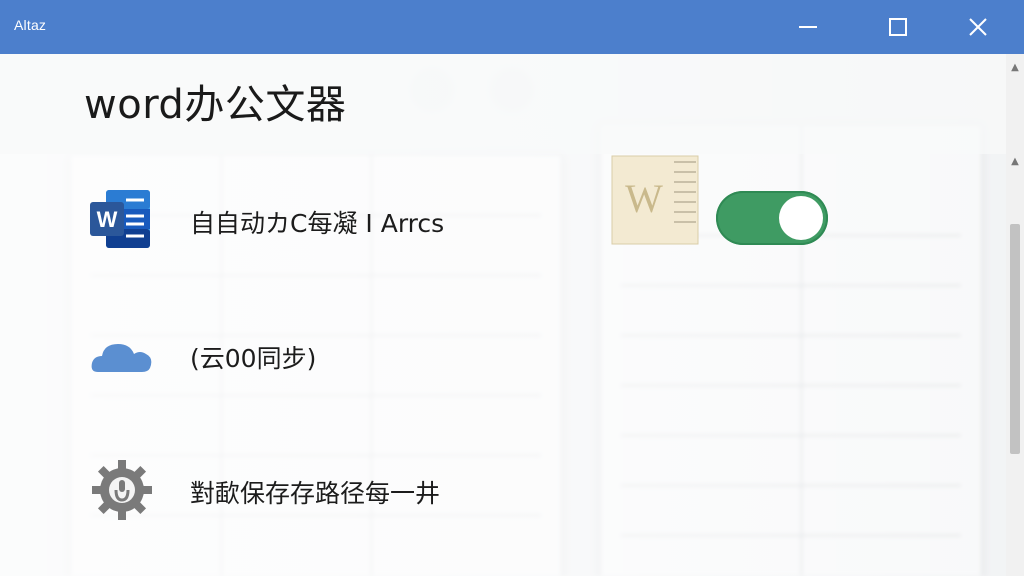 Image resolution: width=1024 pixels, height=576 pixels. I want to click on auto-save-toggle, so click(772, 218).